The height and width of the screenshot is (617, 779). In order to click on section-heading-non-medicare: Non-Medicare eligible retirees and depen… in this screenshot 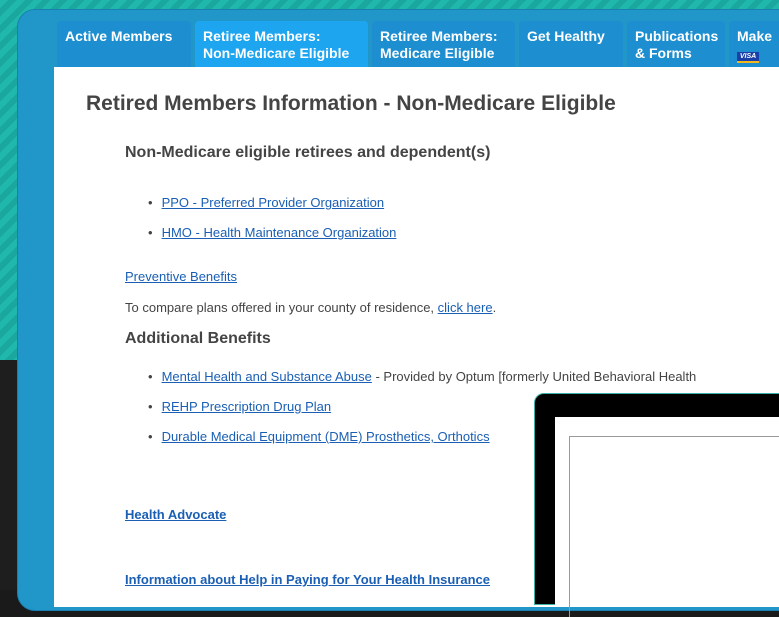, I will do `click(308, 152)`.